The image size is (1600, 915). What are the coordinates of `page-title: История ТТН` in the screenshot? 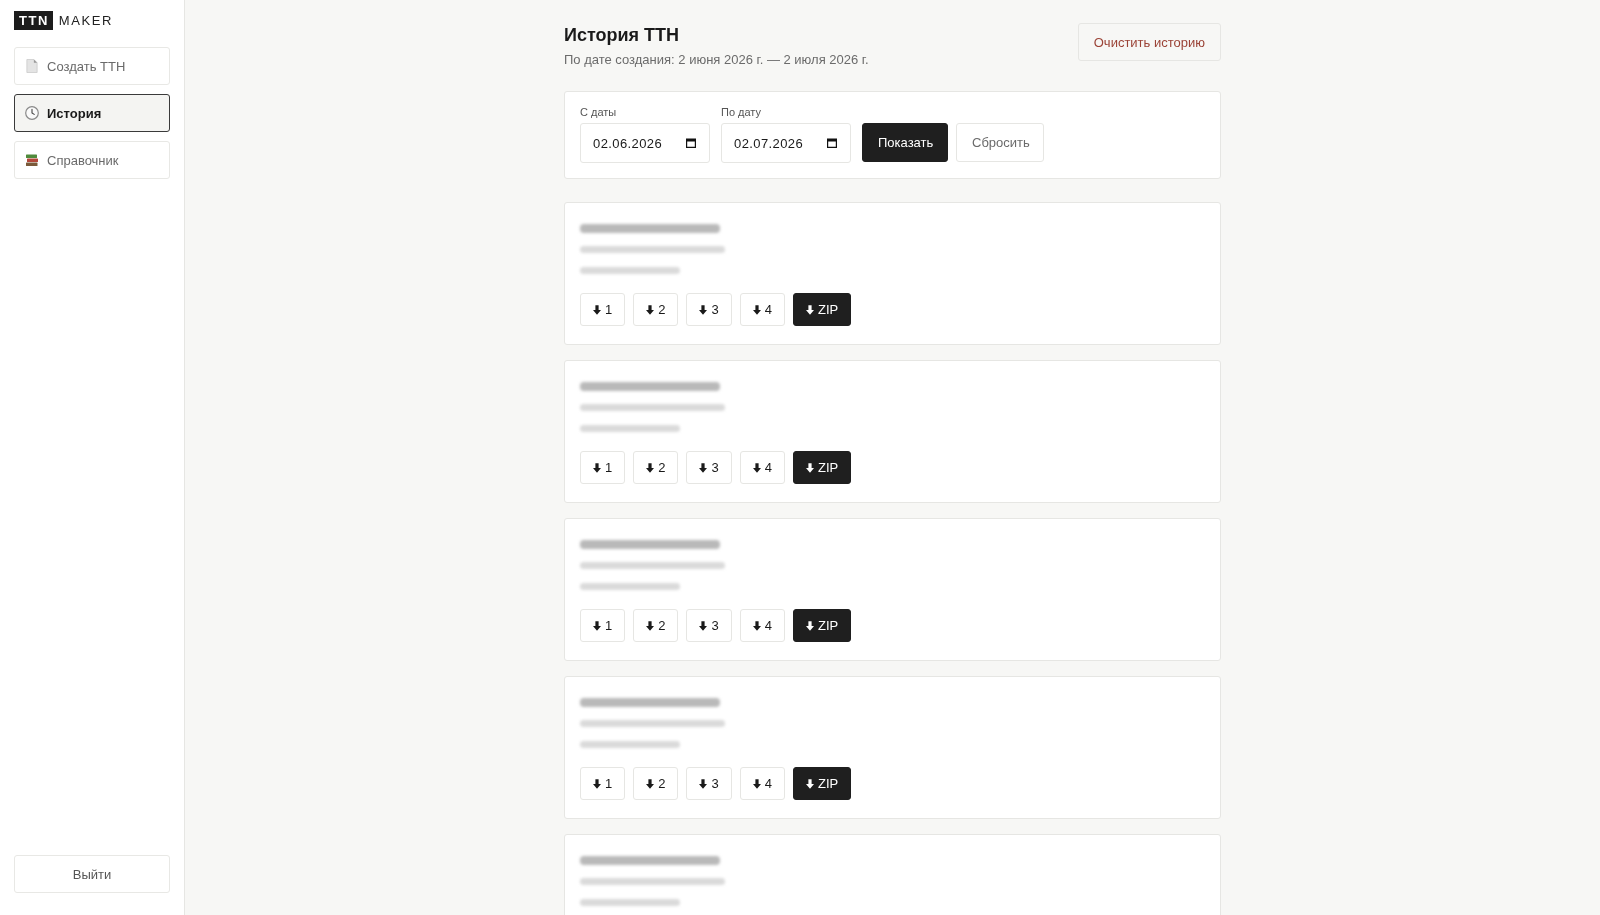 It's located at (622, 35).